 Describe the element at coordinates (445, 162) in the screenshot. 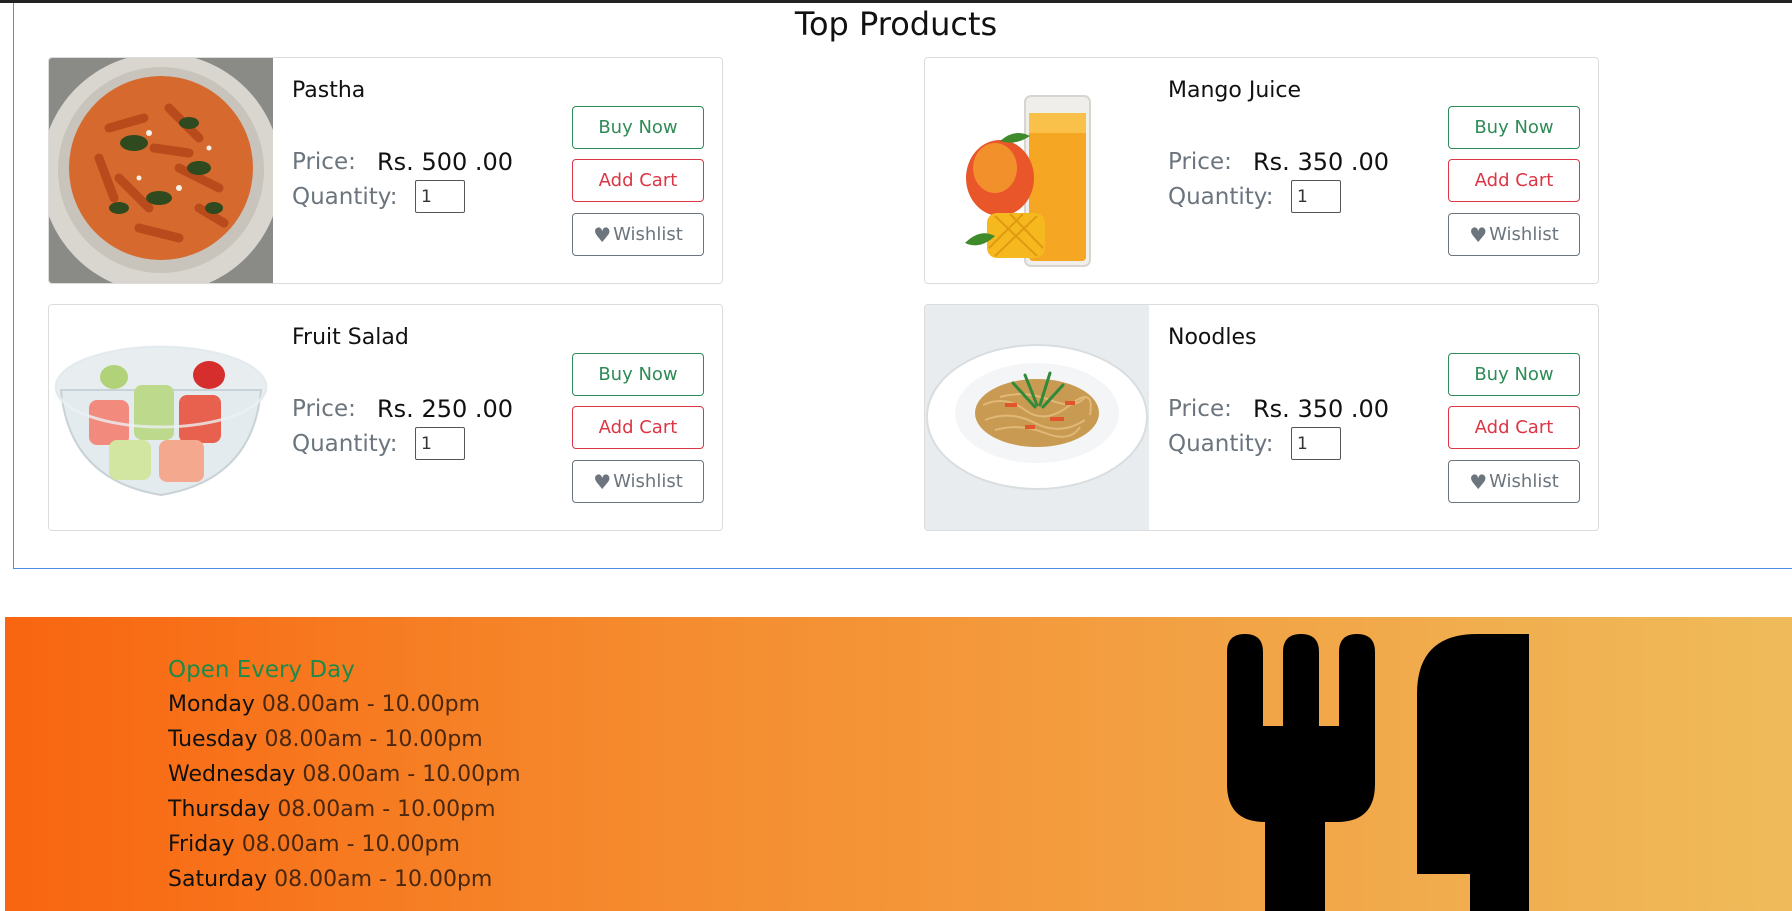

I see `product-price: Rs. 500 .00` at that location.